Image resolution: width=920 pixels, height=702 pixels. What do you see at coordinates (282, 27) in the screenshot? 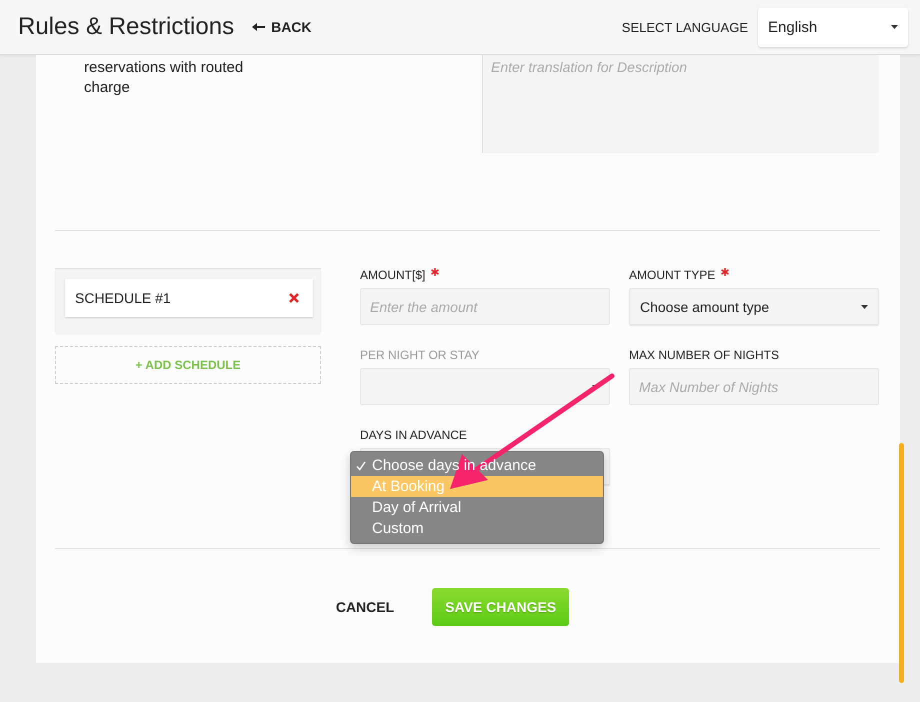
I see `back-link: BACK` at bounding box center [282, 27].